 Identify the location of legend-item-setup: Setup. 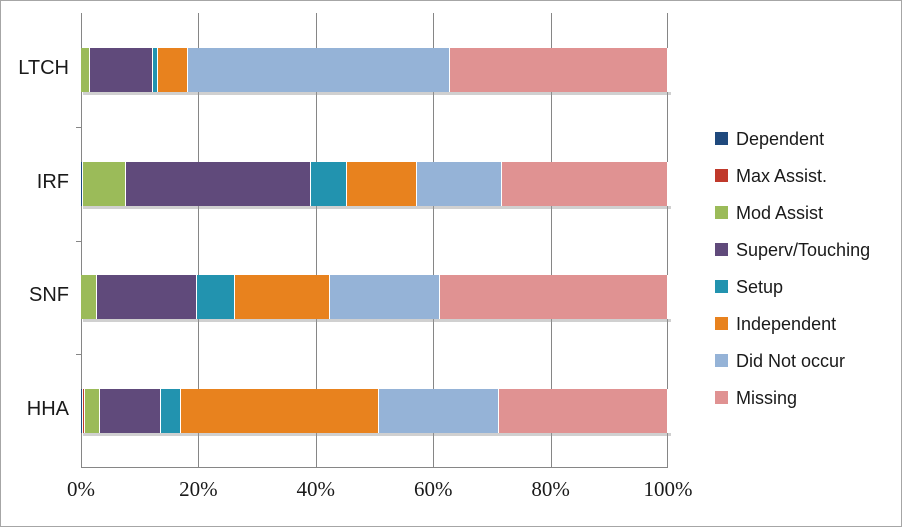
(805, 286).